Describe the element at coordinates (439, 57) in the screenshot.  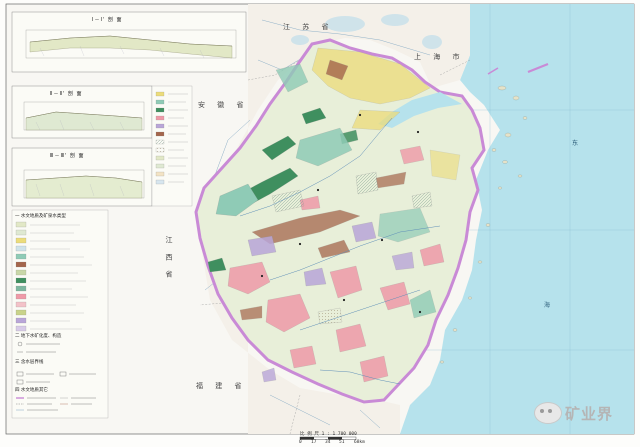
I see `label-shanghai: 上 海 市` at that location.